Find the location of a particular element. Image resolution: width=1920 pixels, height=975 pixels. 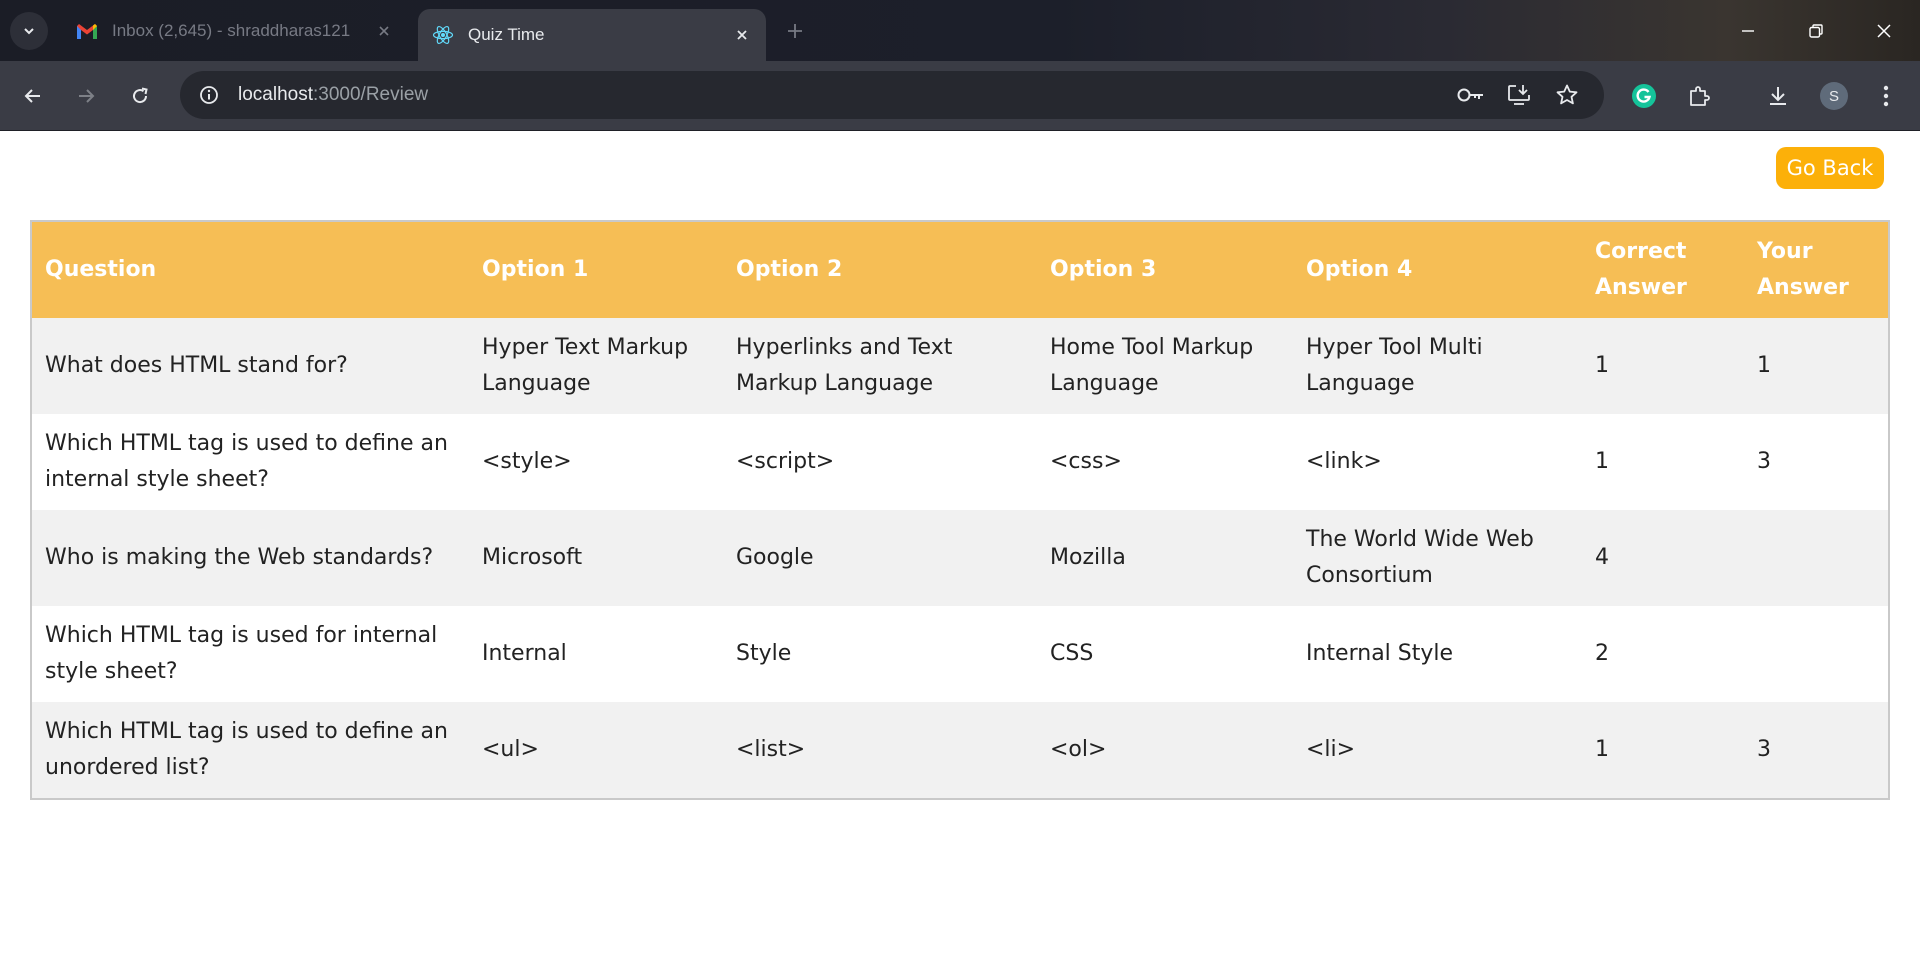

site-info-button is located at coordinates (209, 95).